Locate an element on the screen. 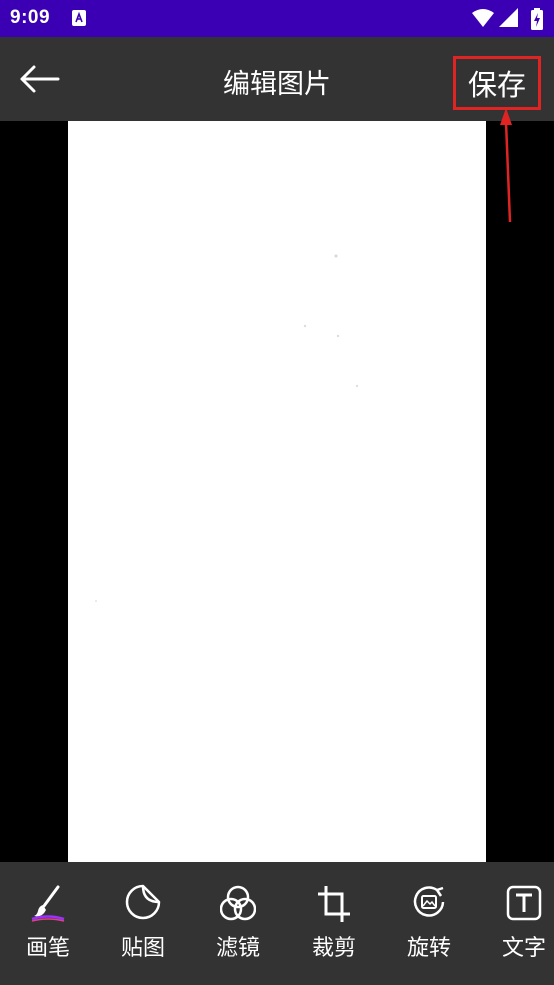 The image size is (554, 985). arrow-left-icon is located at coordinates (40, 79).